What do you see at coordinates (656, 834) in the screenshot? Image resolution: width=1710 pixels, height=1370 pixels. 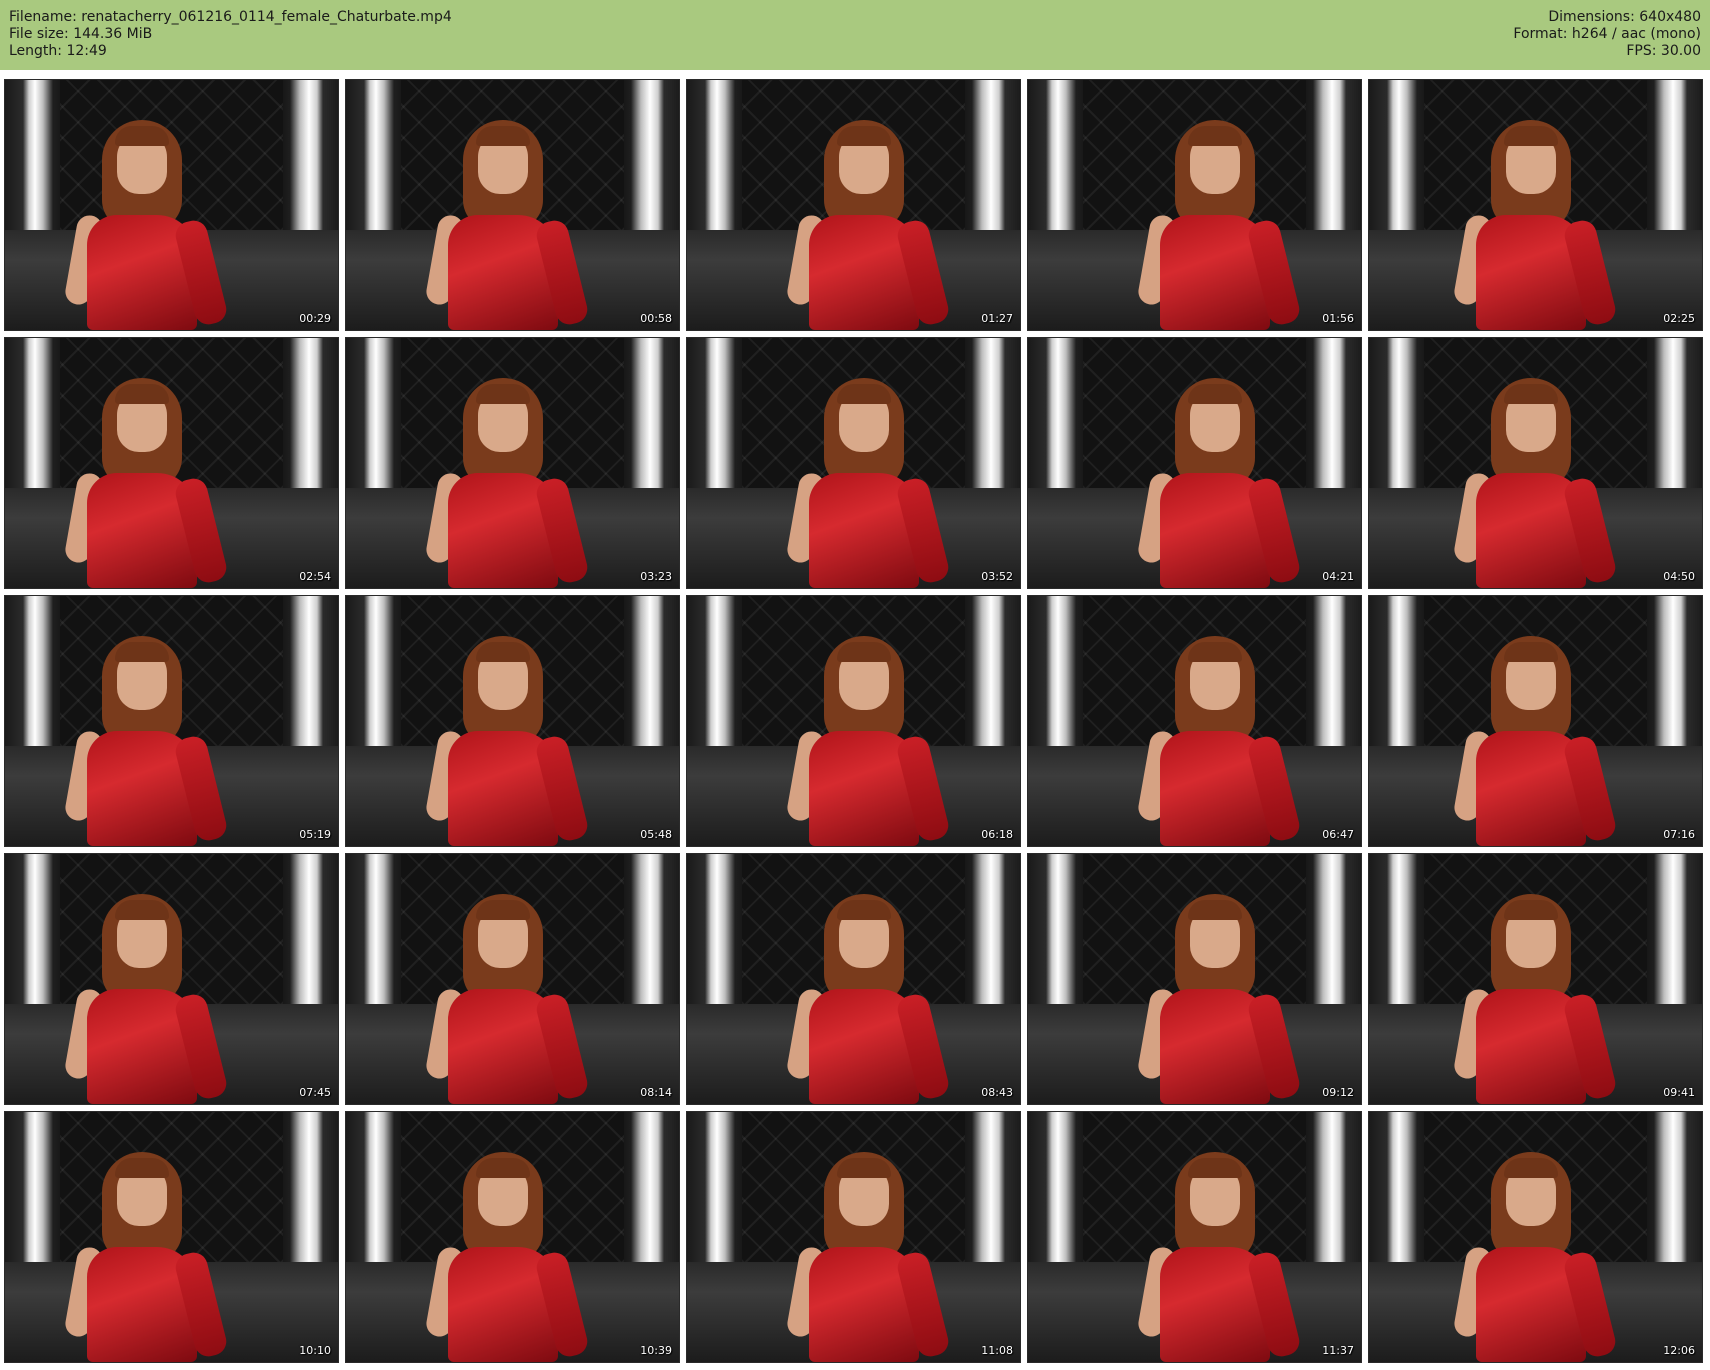 I see `timestamp-label: 05:48` at bounding box center [656, 834].